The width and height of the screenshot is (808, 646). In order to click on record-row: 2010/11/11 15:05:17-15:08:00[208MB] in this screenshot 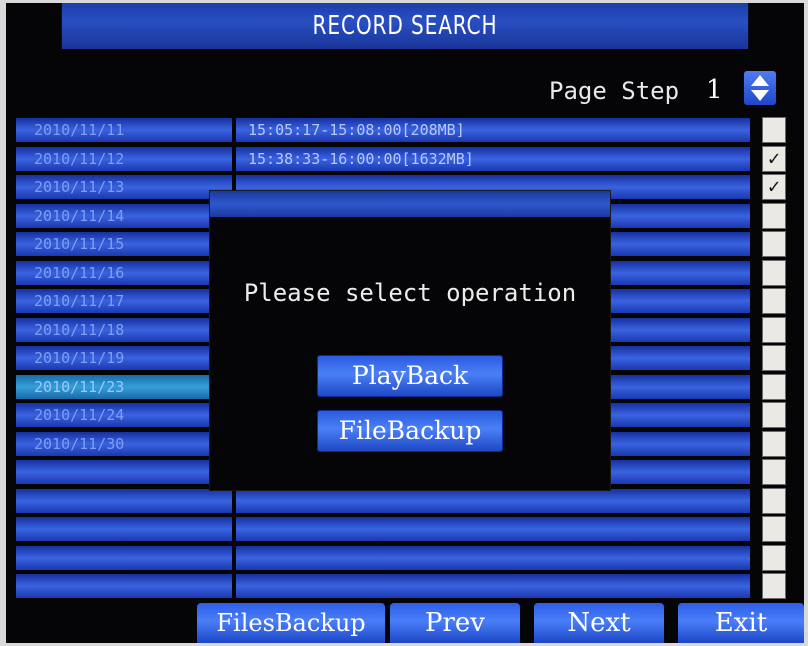, I will do `click(403, 129)`.